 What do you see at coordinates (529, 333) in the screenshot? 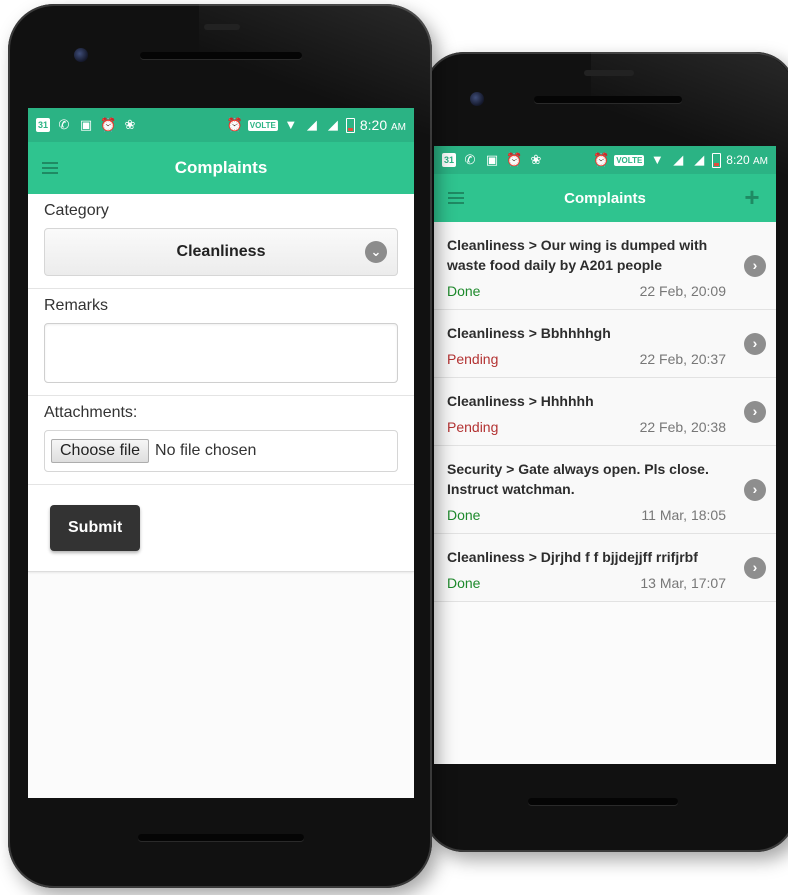
I see `complaint-title: Cleanliness > Bbhhhhgh` at bounding box center [529, 333].